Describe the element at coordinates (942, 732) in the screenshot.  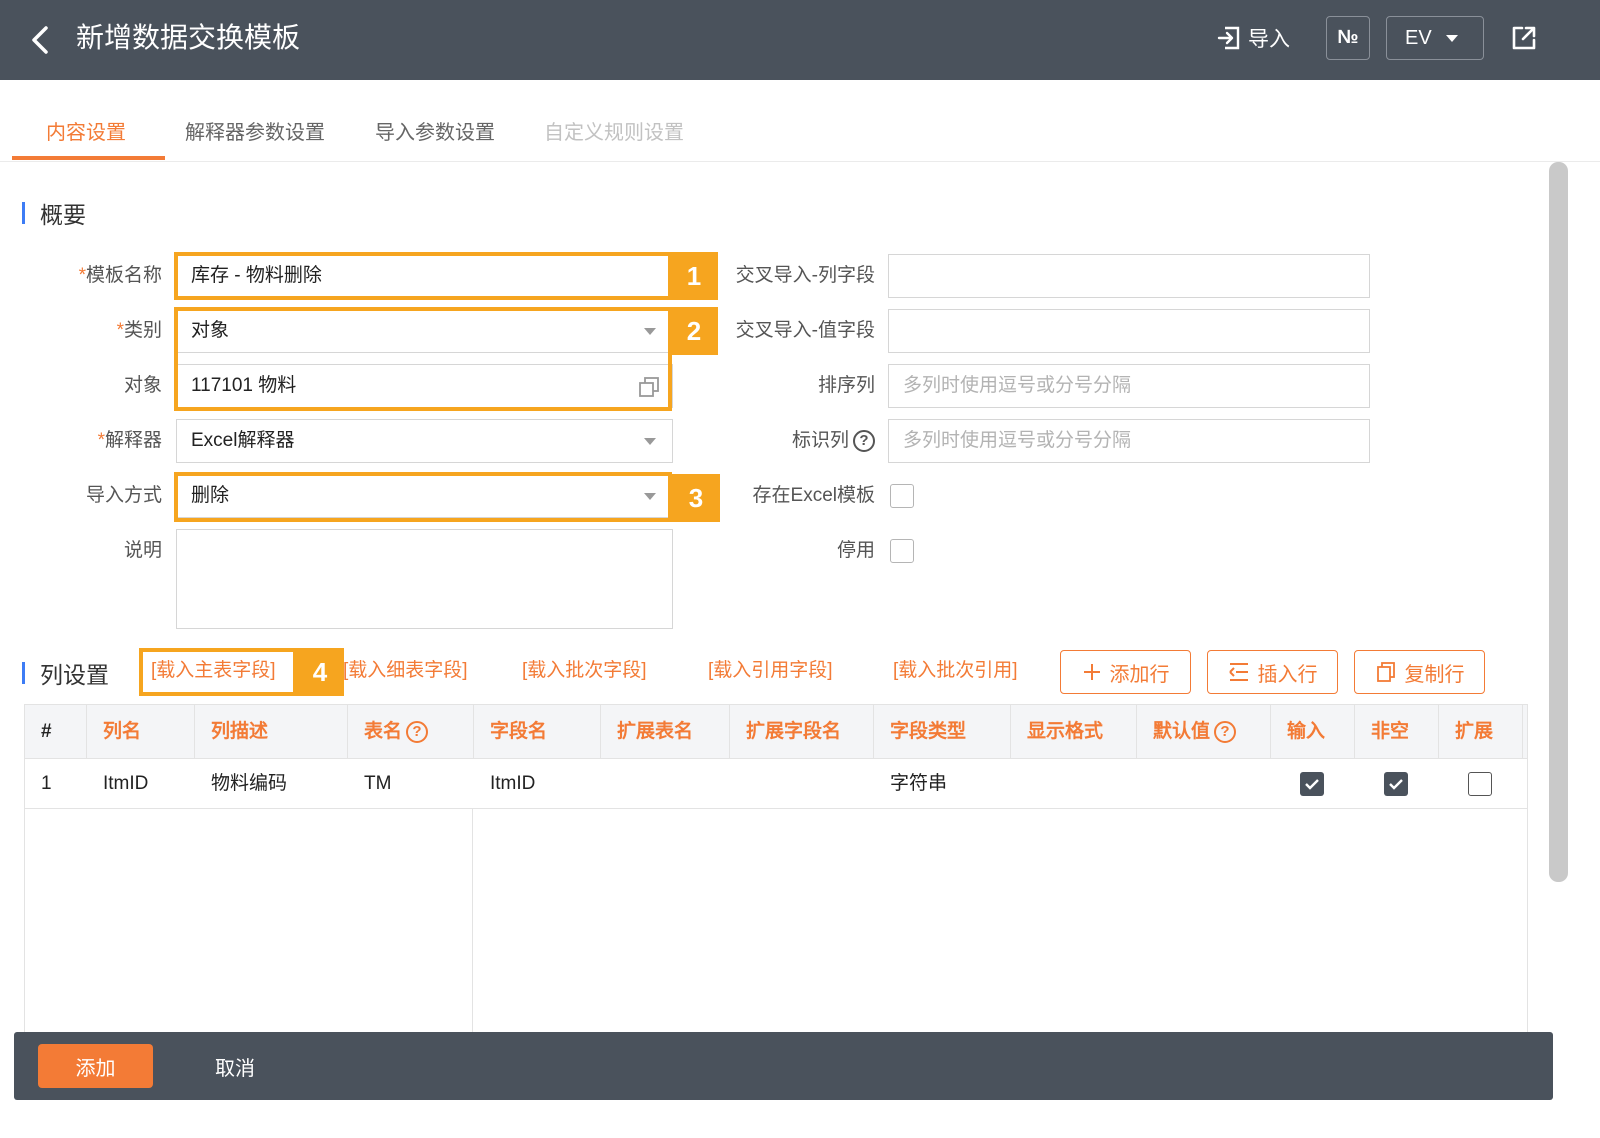
I see `header-field-type: 字段类型` at that location.